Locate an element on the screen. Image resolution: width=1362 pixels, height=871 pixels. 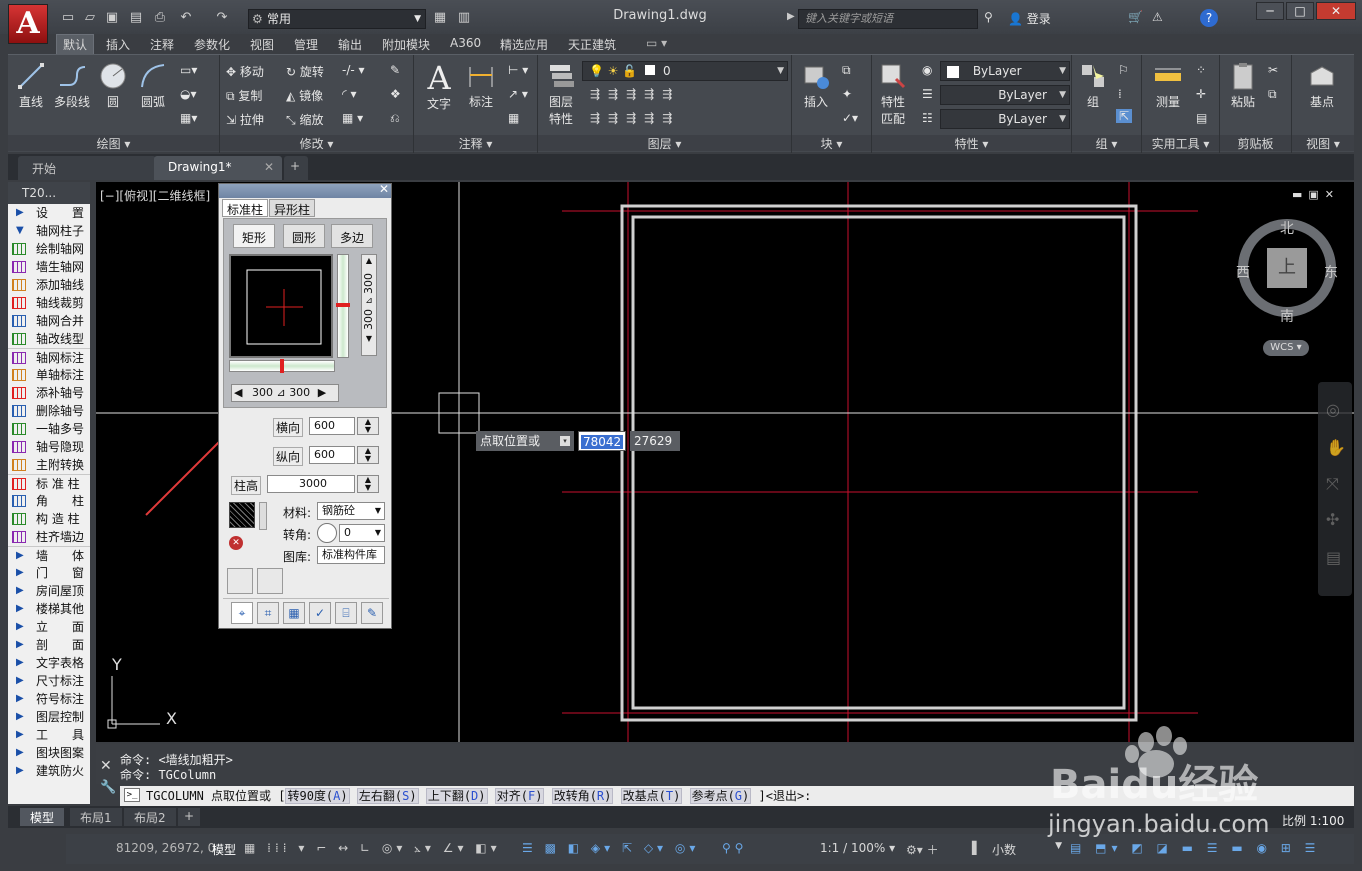
palette-item: 添补轴号 is located at coordinates (49, 393).